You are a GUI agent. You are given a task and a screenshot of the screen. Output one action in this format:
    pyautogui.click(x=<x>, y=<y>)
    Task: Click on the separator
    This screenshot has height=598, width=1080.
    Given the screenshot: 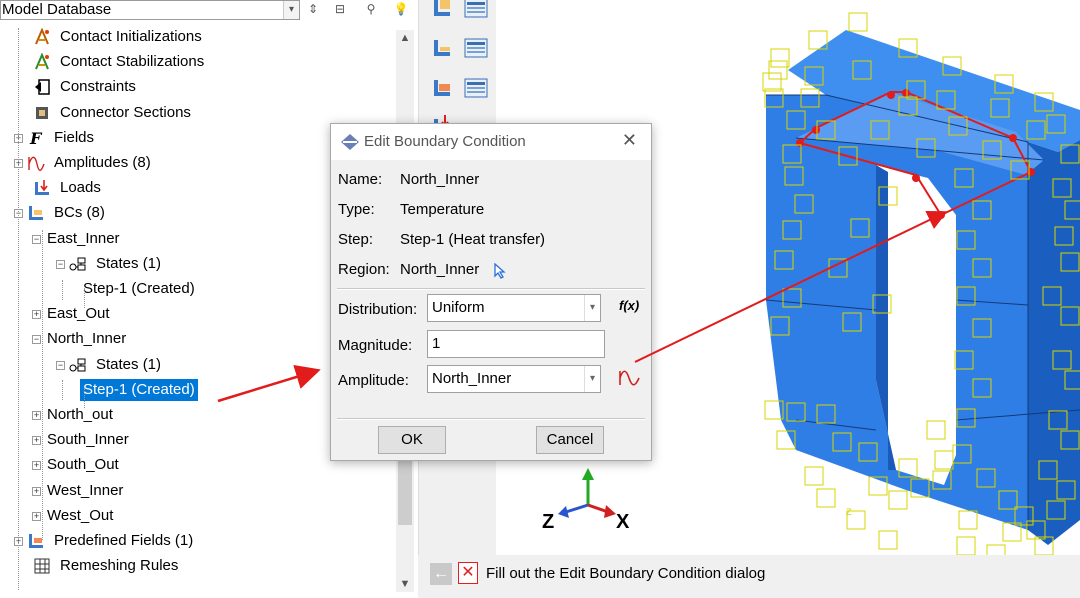 What is the action you would take?
    pyautogui.click(x=491, y=419)
    